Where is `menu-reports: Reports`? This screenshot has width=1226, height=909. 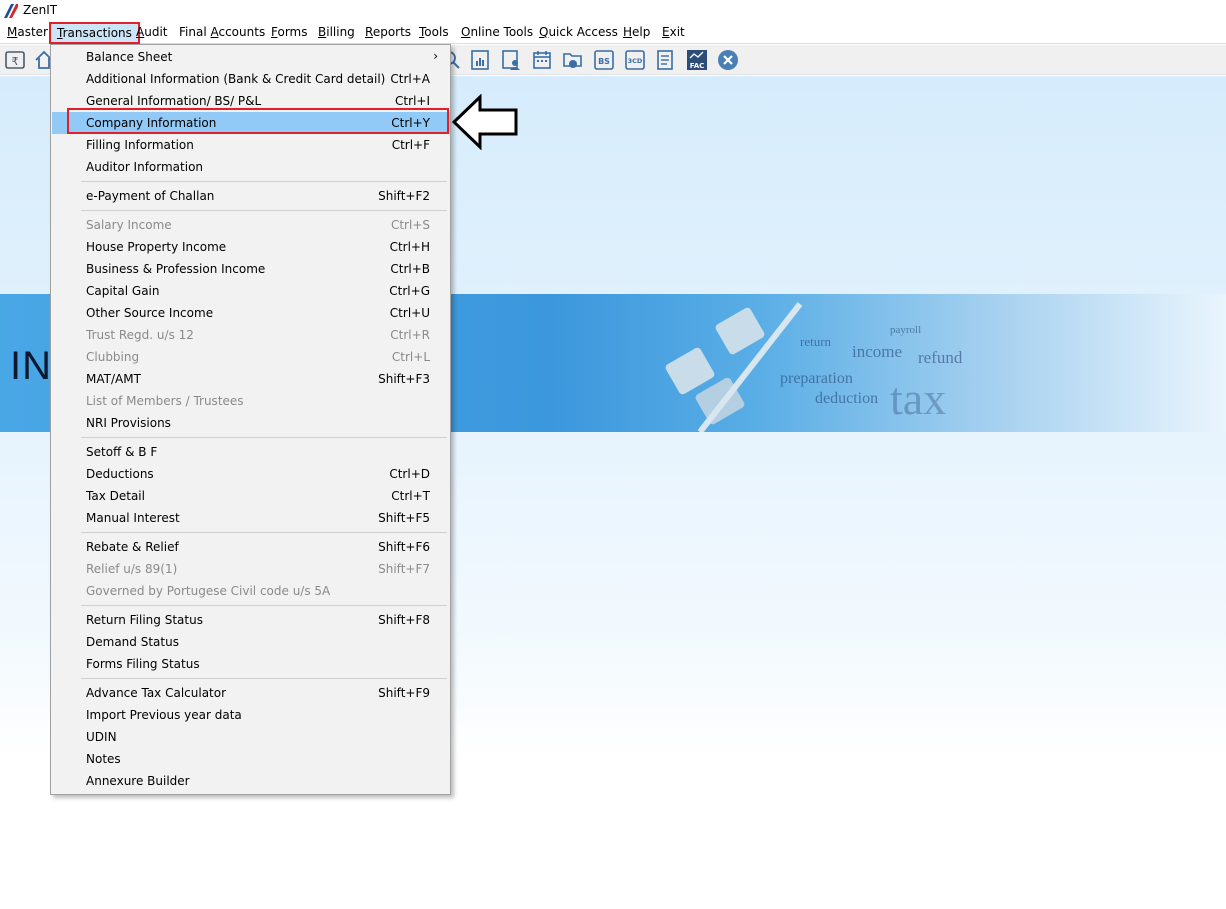
menu-reports: Reports is located at coordinates (388, 32).